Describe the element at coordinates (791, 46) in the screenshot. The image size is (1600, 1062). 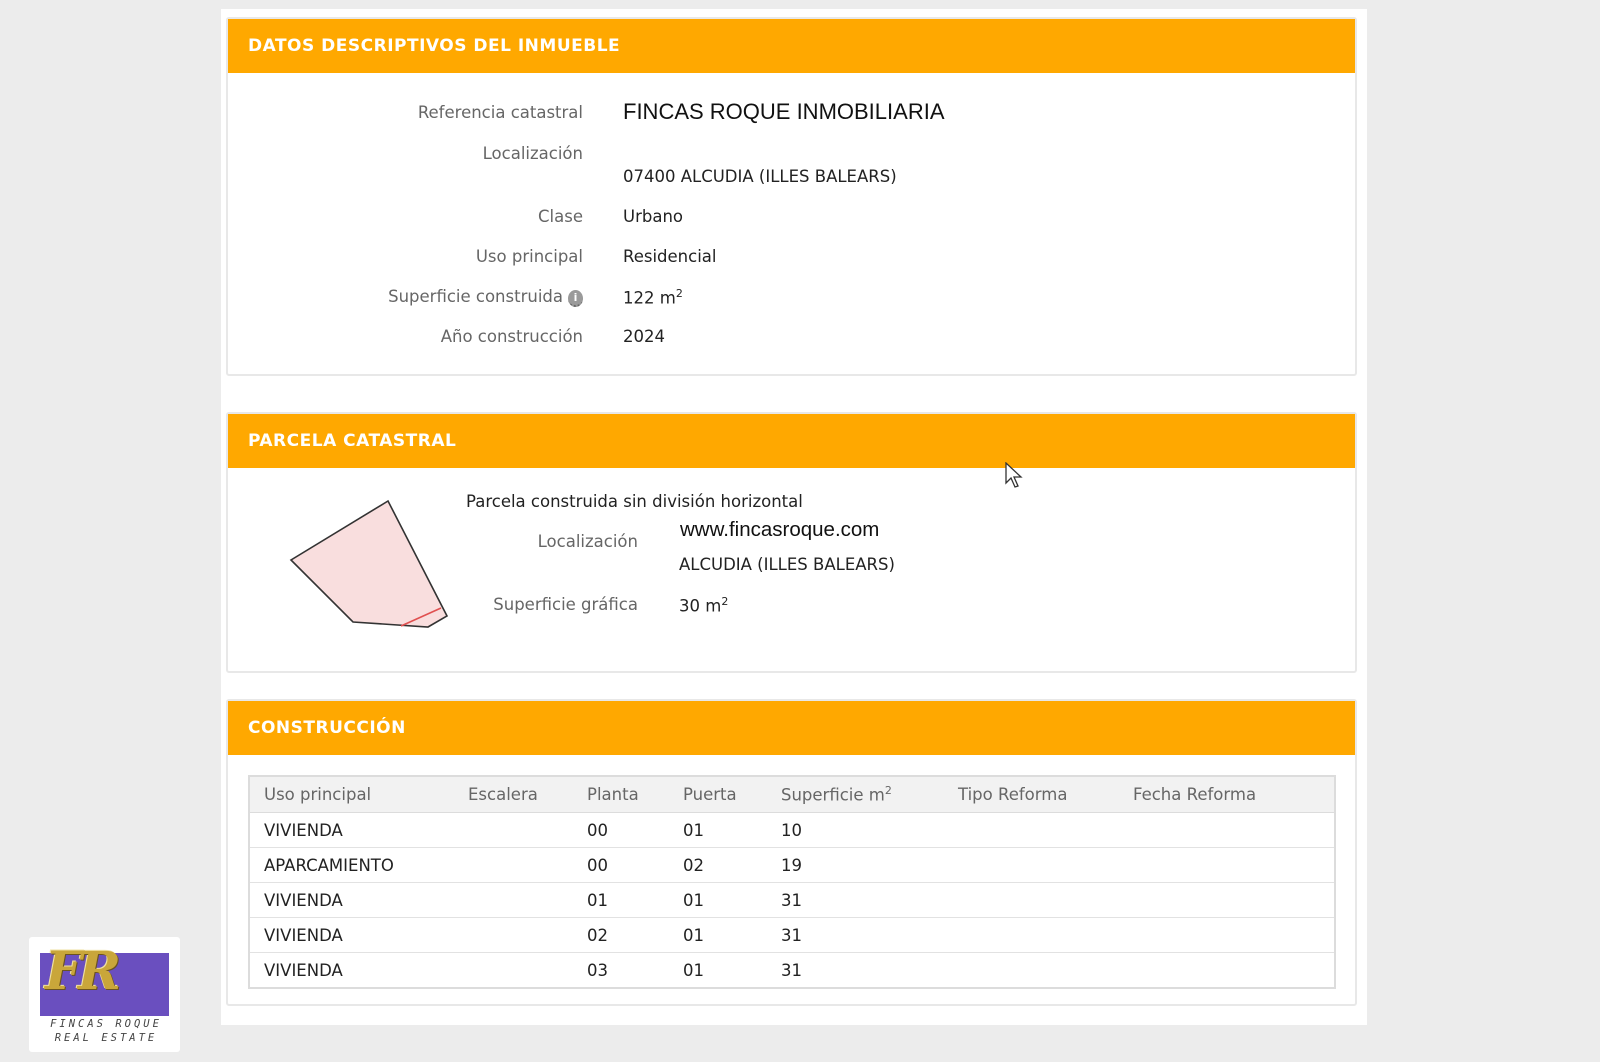
I see `panel-title: DATOS DESCRIPTIVOS DEL INMUEBLE` at that location.